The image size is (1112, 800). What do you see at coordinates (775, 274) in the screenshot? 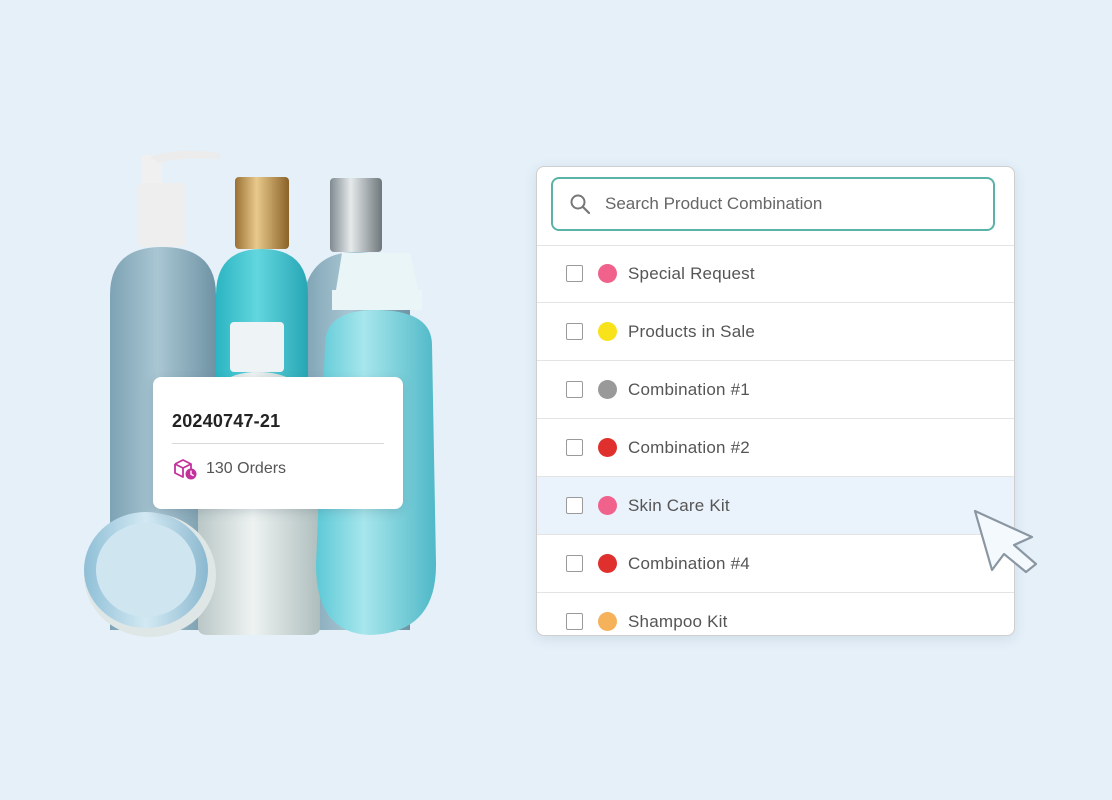
I see `list-item-special-request: Special Request` at bounding box center [775, 274].